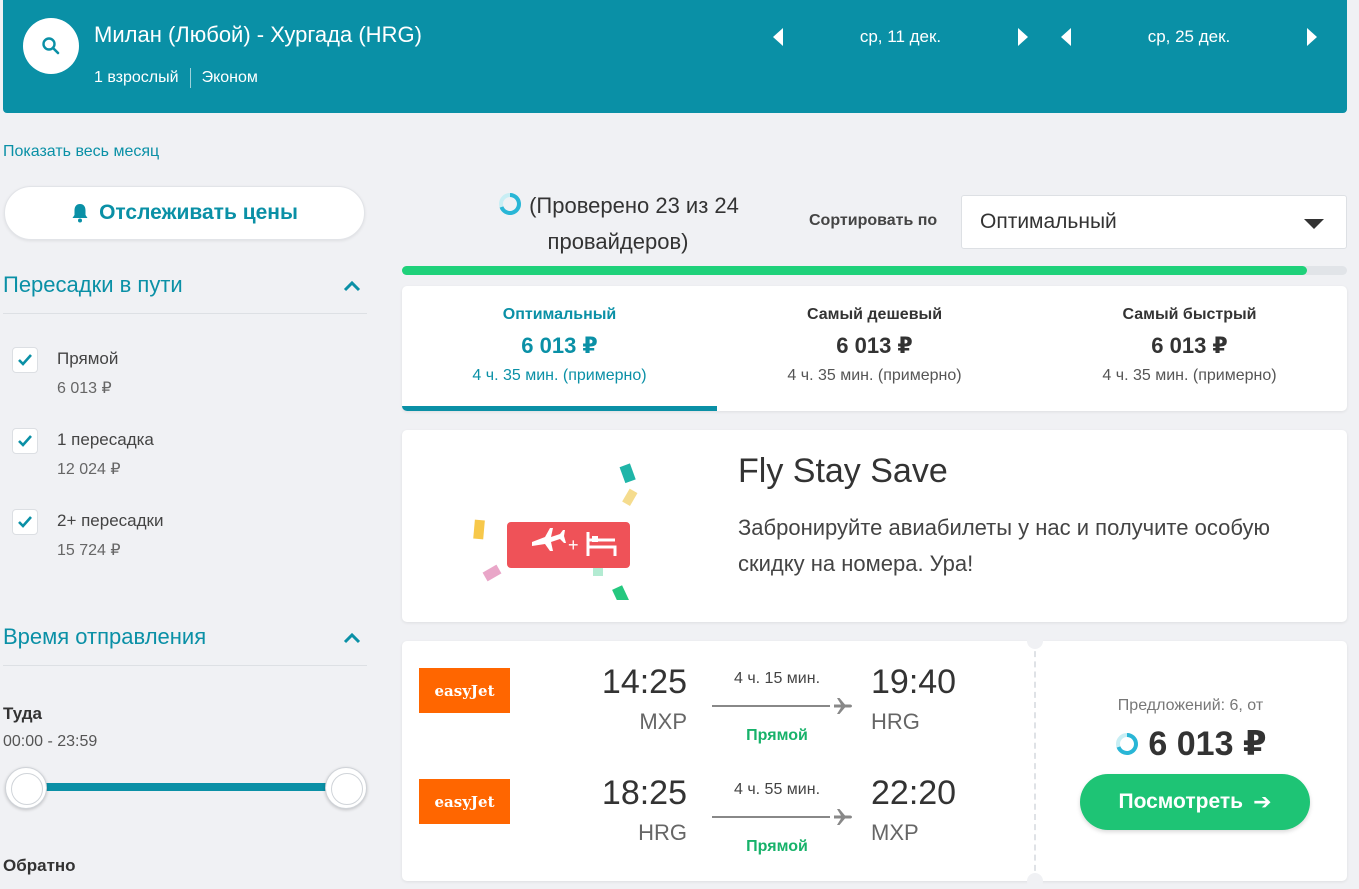 The width and height of the screenshot is (1359, 889). Describe the element at coordinates (81, 152) in the screenshot. I see `show-whole-month-link: Показать весь месяц` at that location.